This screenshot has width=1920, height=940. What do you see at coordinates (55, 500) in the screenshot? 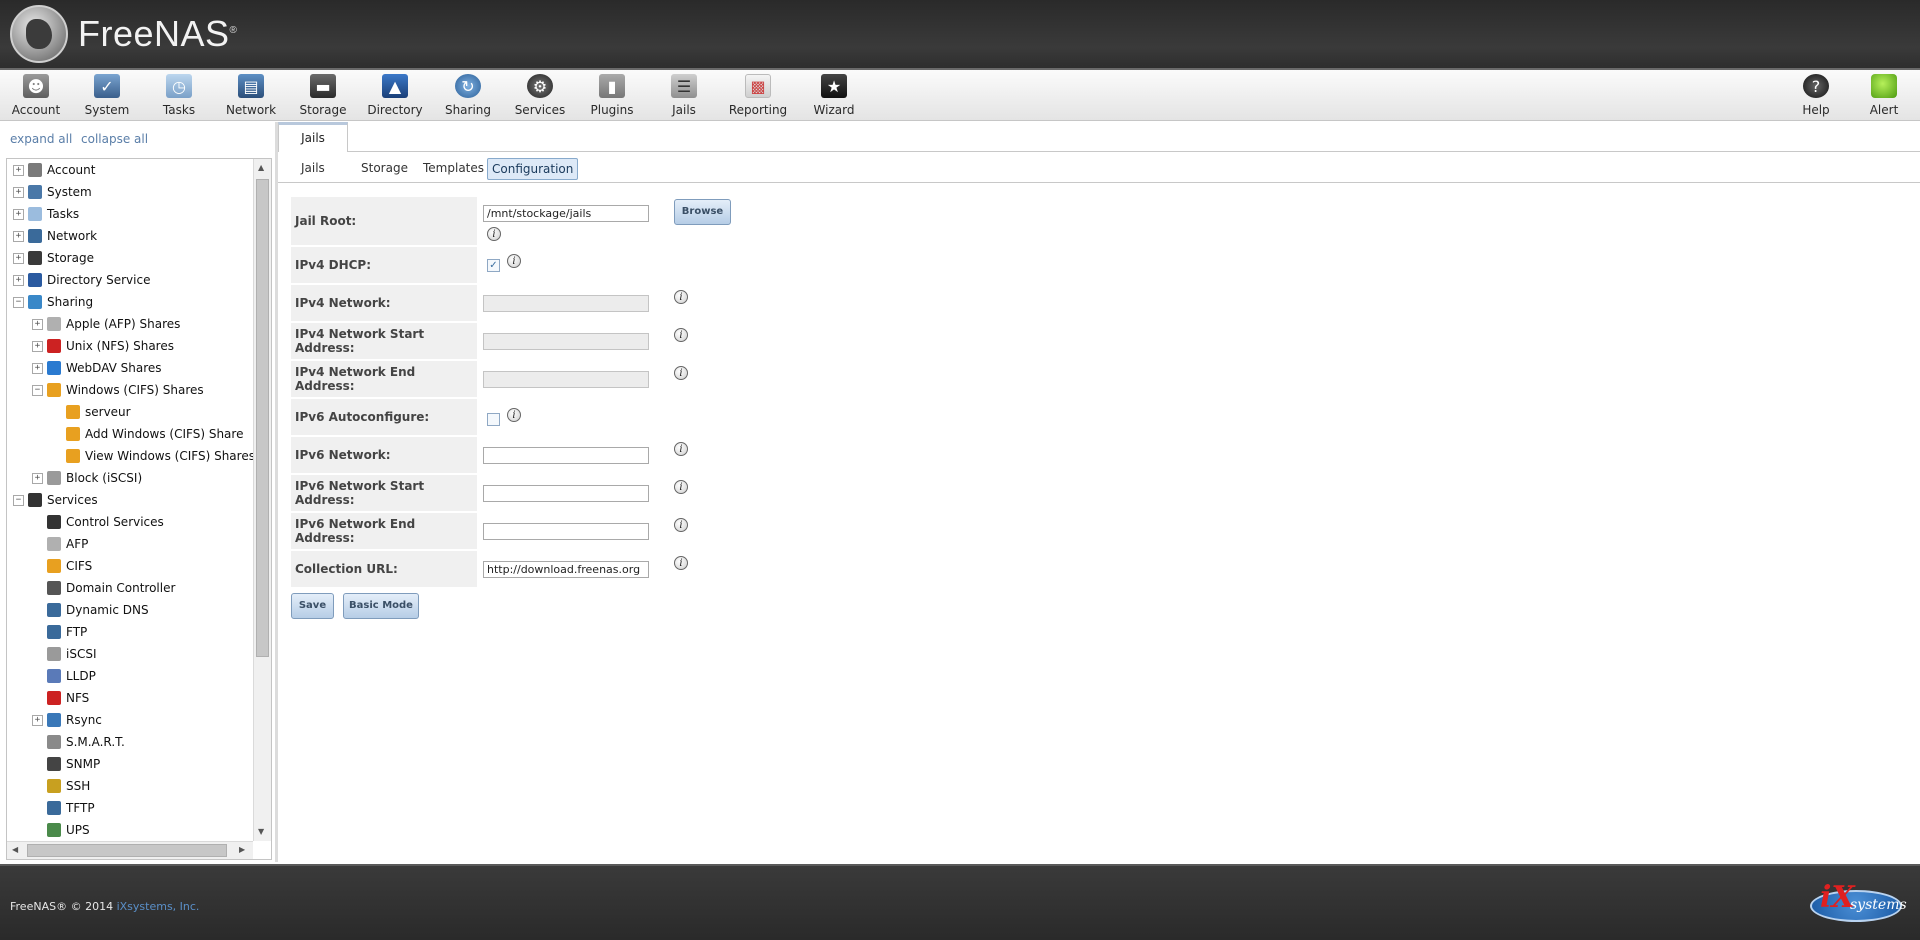
I see `tree-item: − Services` at bounding box center [55, 500].